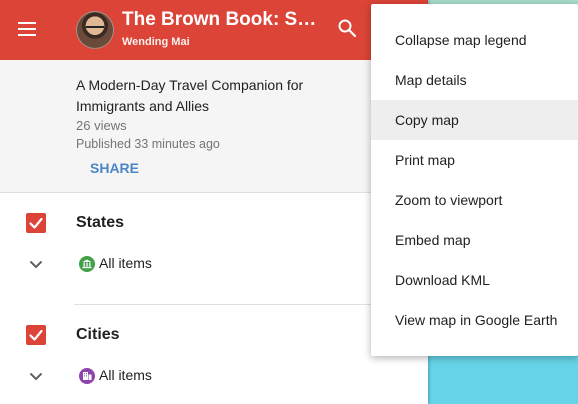 The image size is (578, 404). I want to click on landmark-icon, so click(87, 264).